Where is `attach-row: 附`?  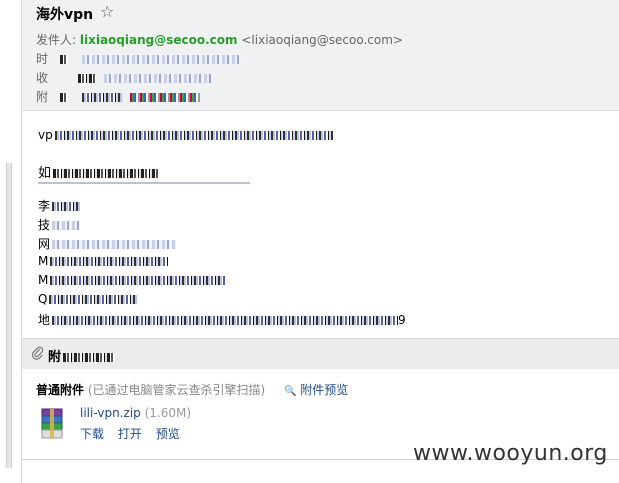
attach-row: 附 is located at coordinates (118, 96).